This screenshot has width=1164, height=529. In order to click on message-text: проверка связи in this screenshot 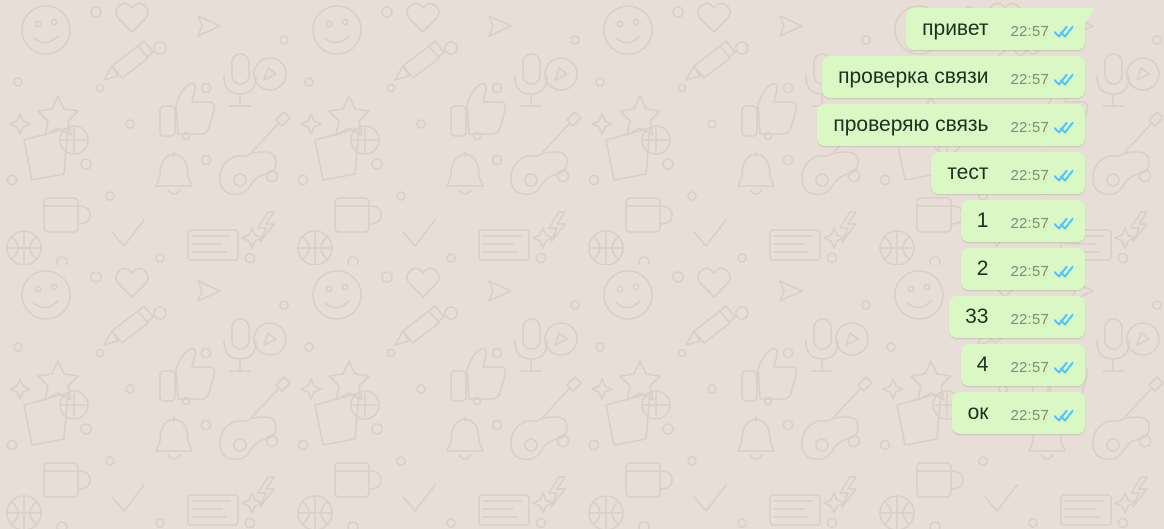, I will do `click(913, 76)`.